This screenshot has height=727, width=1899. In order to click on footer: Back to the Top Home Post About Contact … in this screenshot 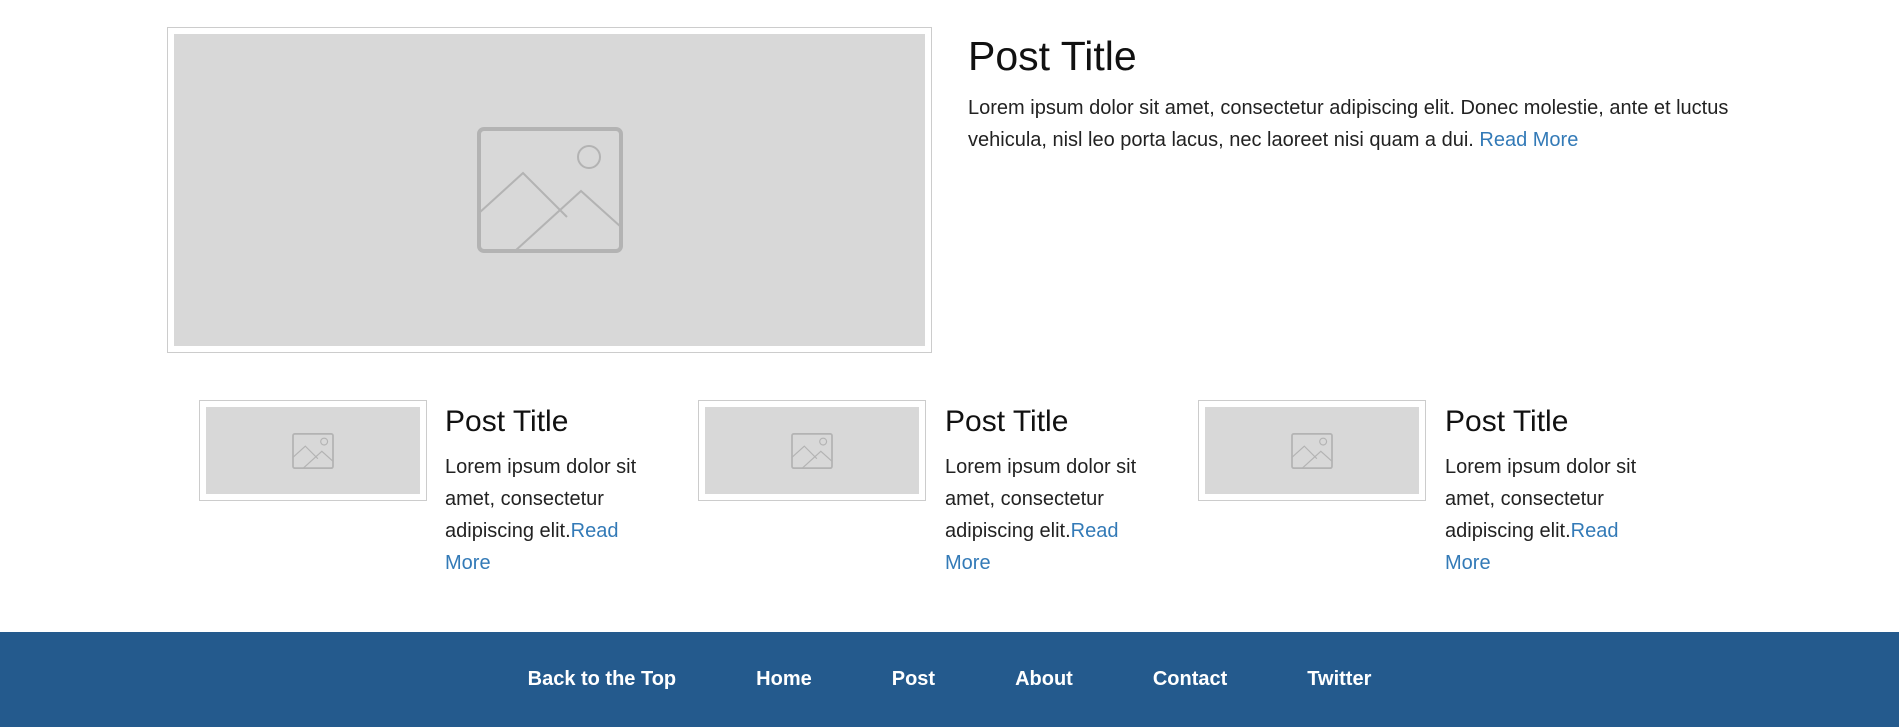, I will do `click(949, 679)`.